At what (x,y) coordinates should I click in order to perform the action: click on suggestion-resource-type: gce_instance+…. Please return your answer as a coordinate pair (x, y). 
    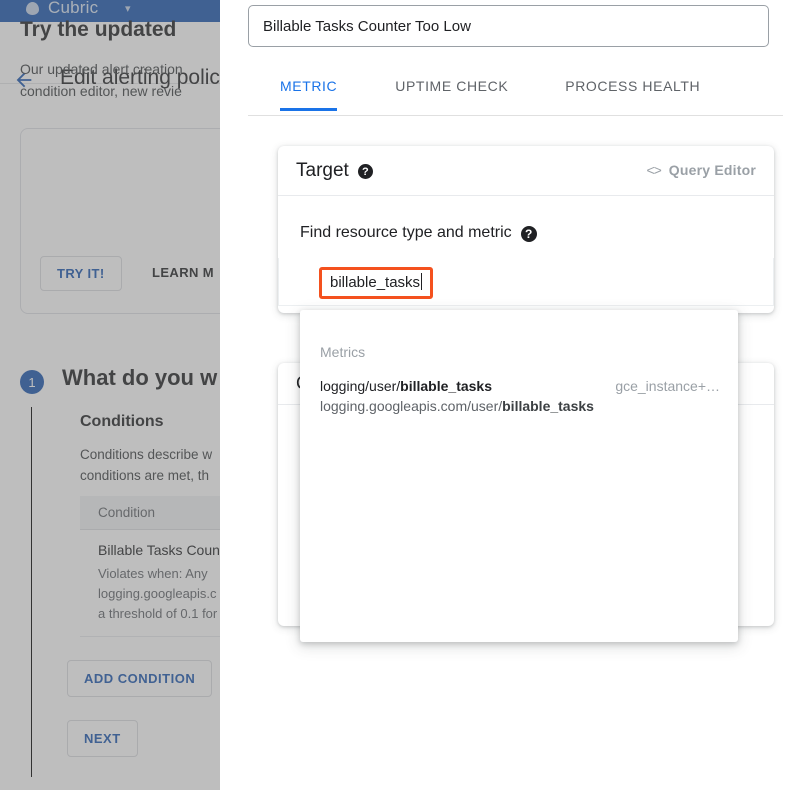
    Looking at the image, I should click on (667, 386).